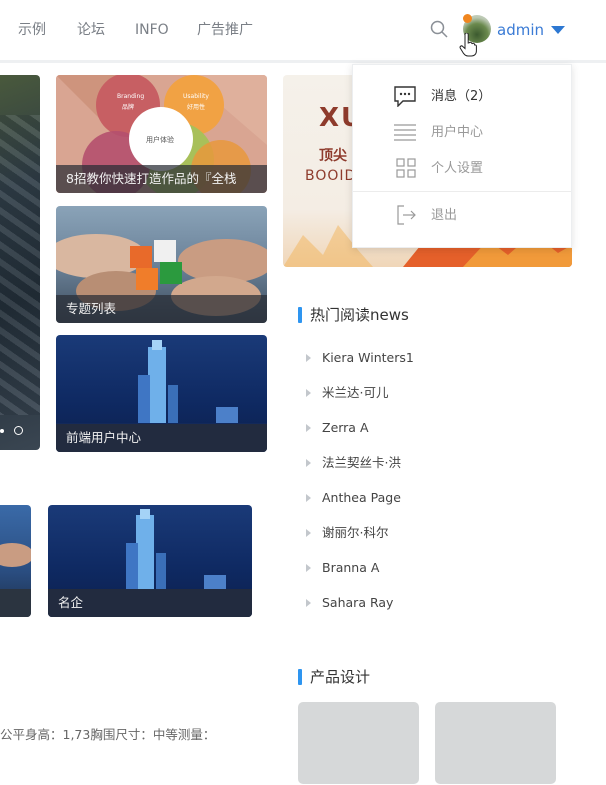 The height and width of the screenshot is (785, 606). I want to click on card-caption: 名企, so click(150, 603).